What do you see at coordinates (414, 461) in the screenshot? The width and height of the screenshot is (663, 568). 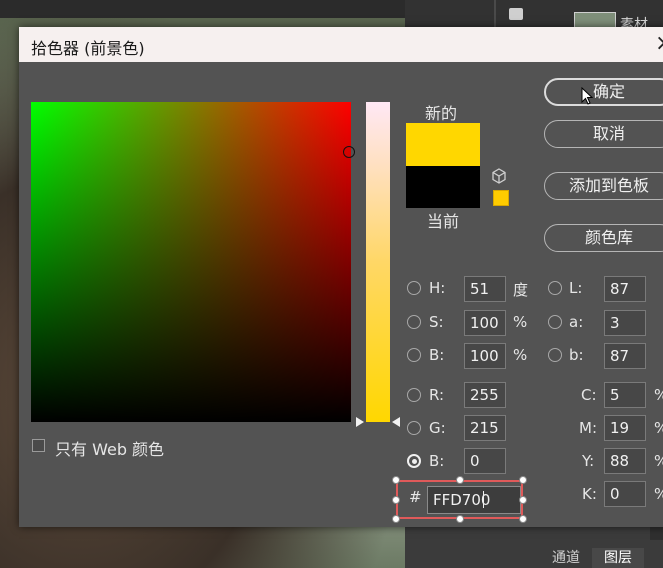 I see `radio-blue` at bounding box center [414, 461].